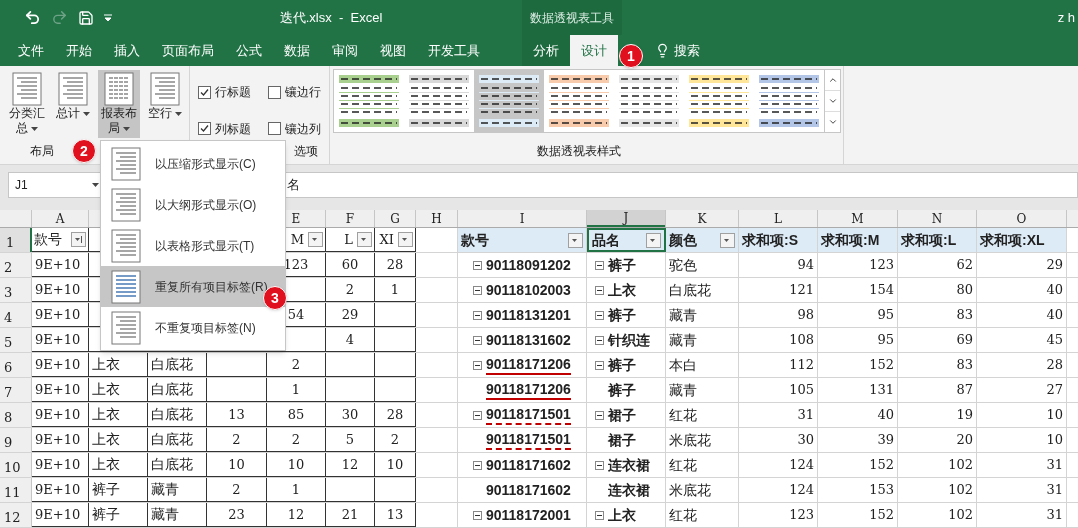 The image size is (1078, 528). Describe the element at coordinates (79, 50) in the screenshot. I see `ribbon-tab: 开始` at that location.